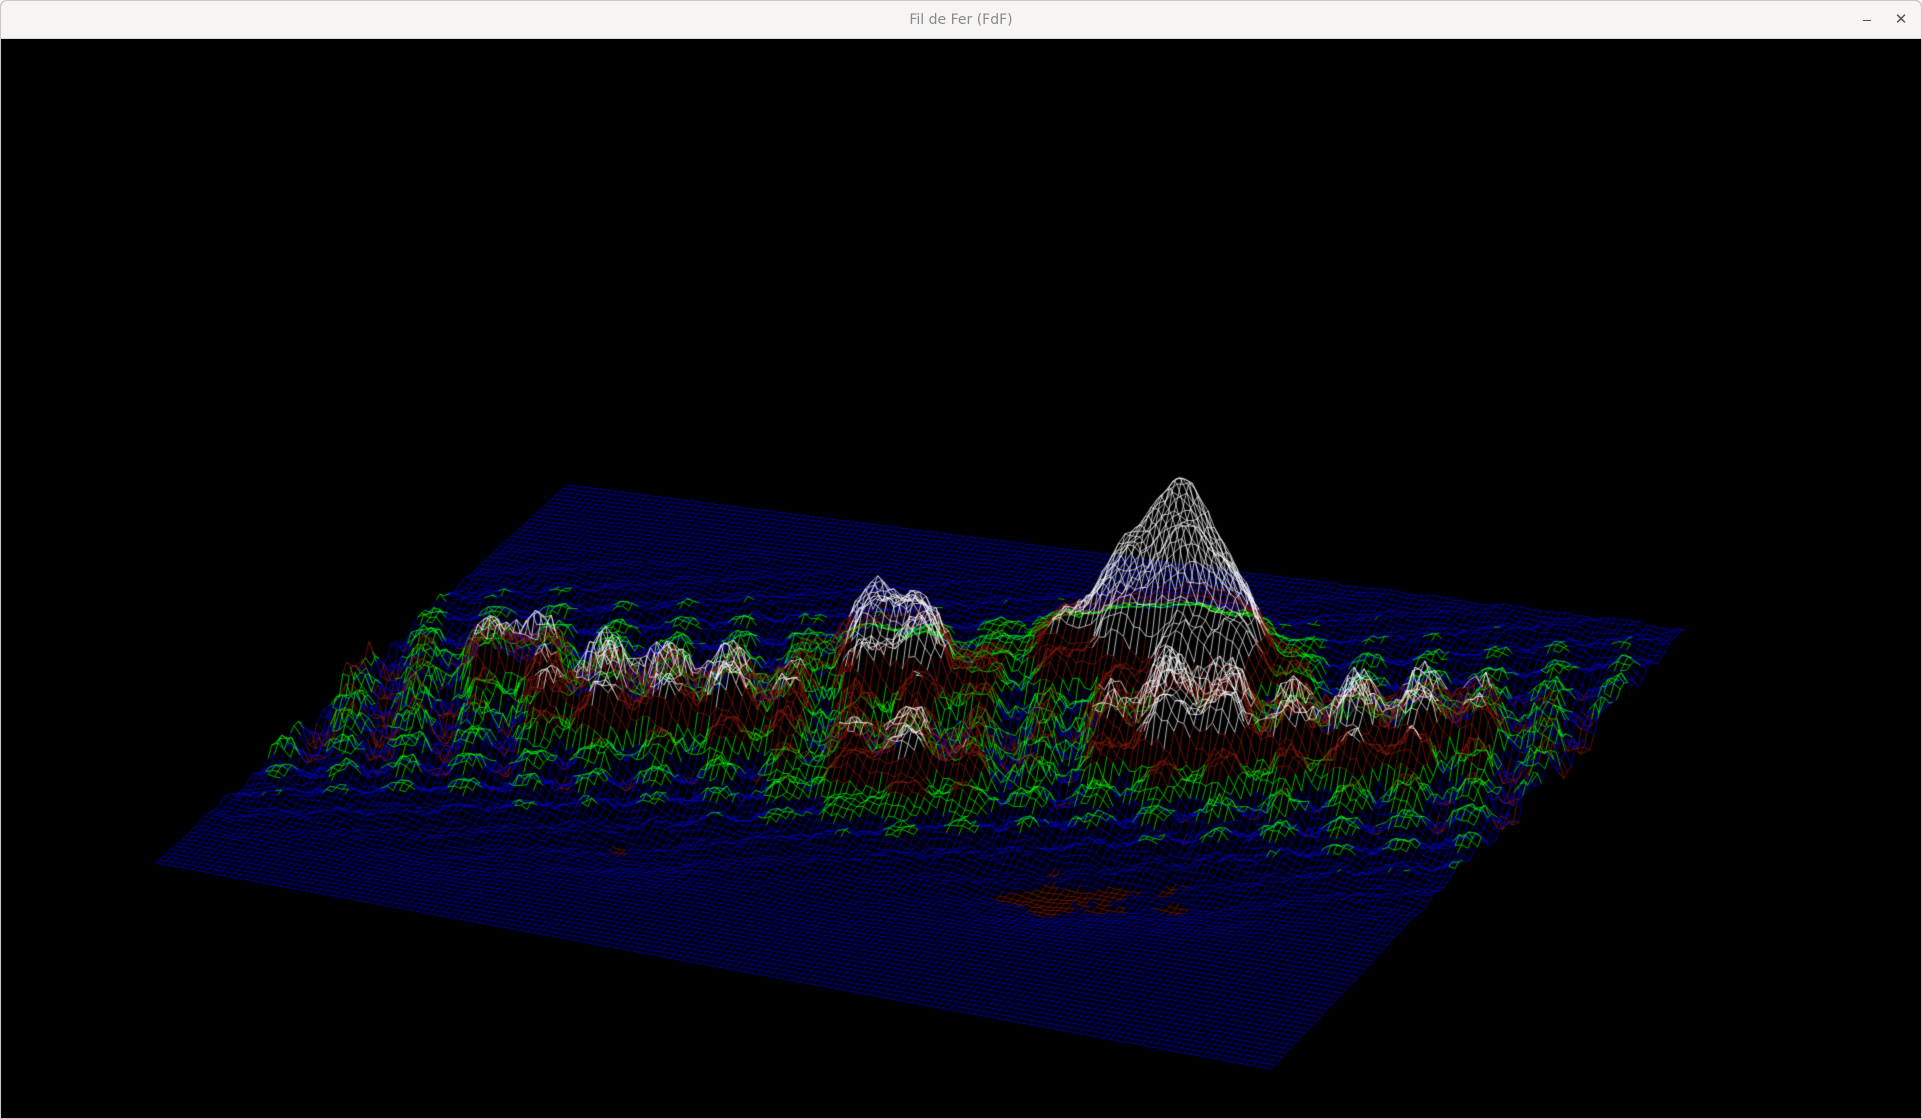  I want to click on close-icon: ✕, so click(1901, 19).